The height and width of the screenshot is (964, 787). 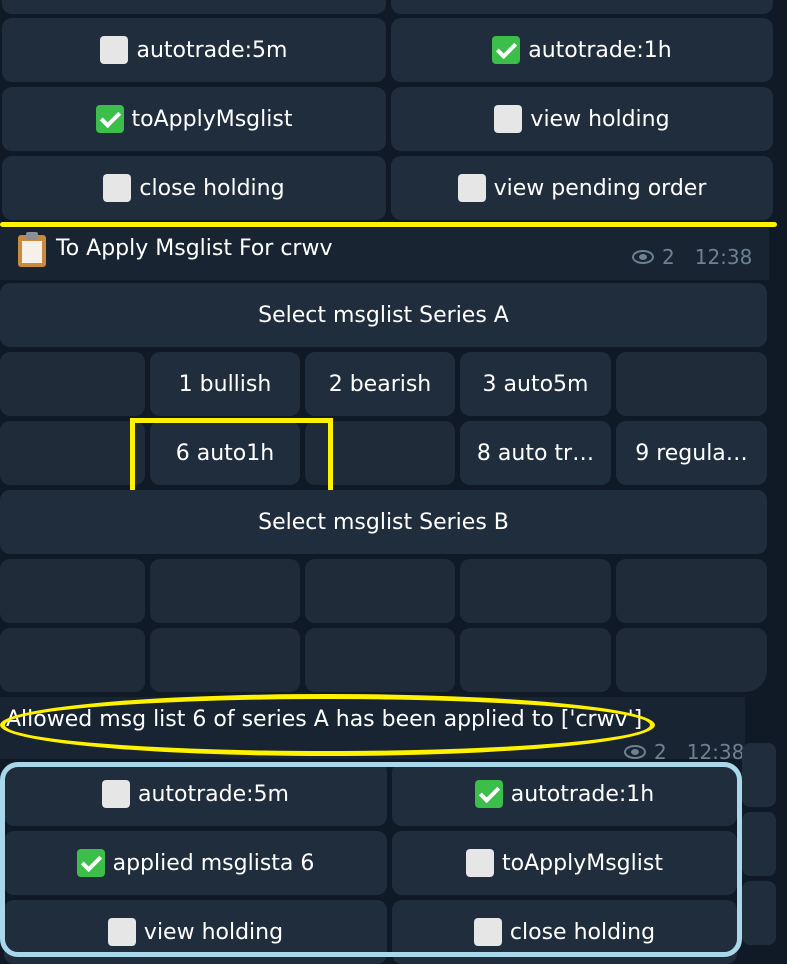 I want to click on button-label: 1 bullish, so click(x=225, y=384).